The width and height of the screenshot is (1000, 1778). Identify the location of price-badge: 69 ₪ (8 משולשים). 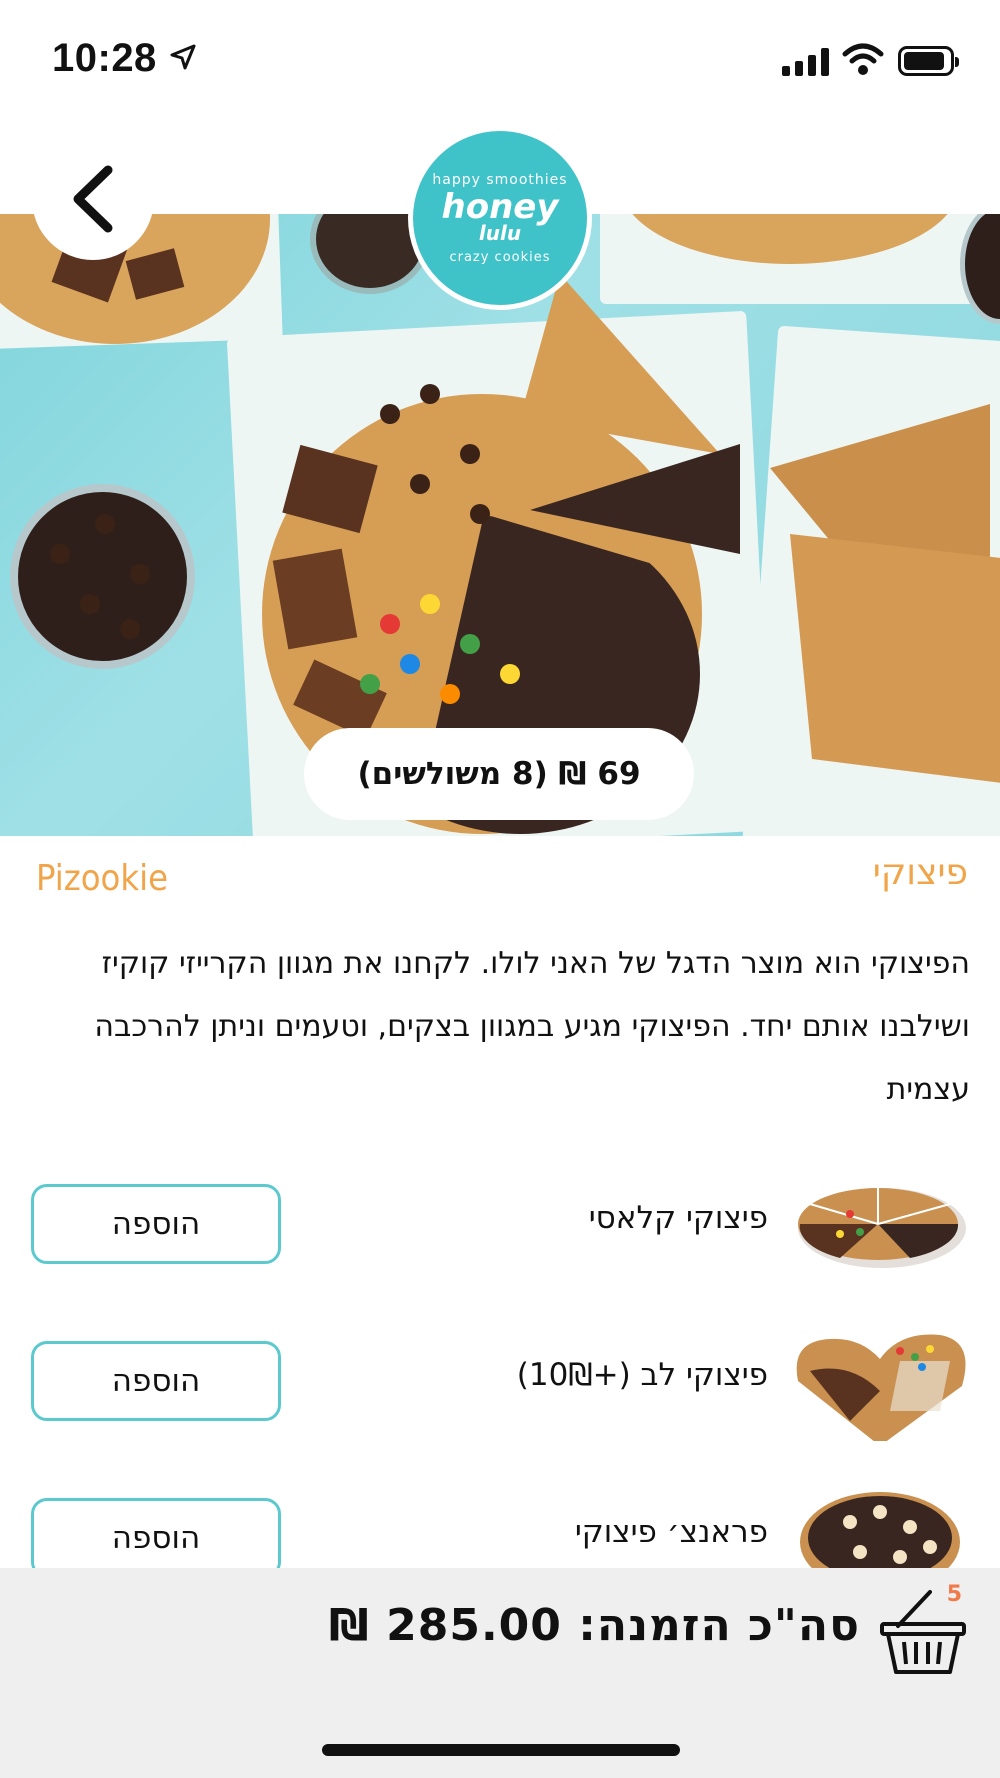
(499, 774).